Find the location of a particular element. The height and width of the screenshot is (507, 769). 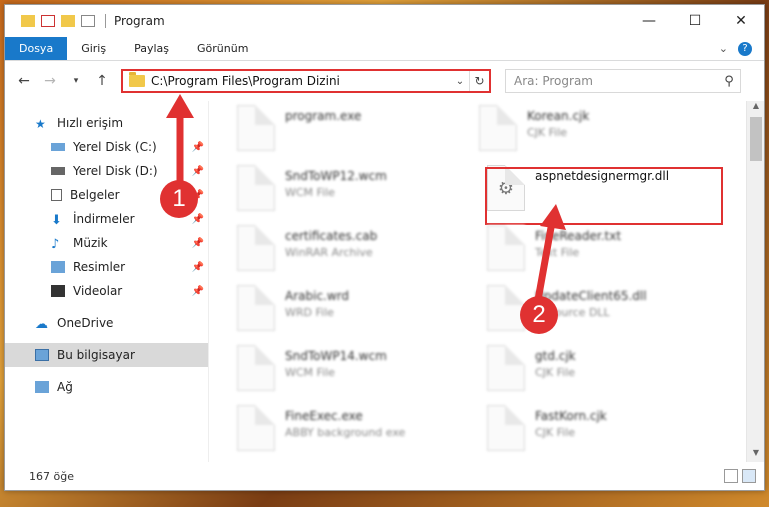

text-file-icon is located at coordinates (506, 248).